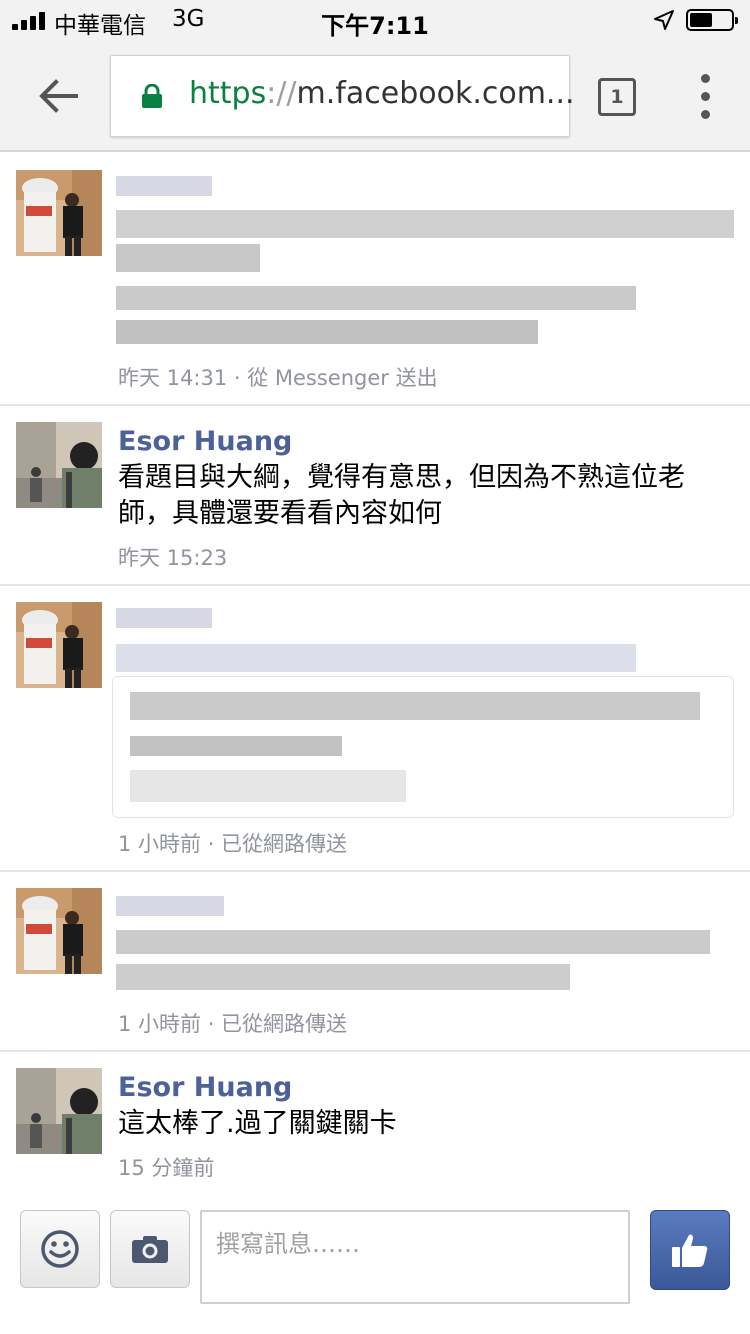  What do you see at coordinates (401, 495) in the screenshot?
I see `message-text: 看題目與大綱，覺得有意思，但因為不熟這位老師，具體還要看看內容如何` at bounding box center [401, 495].